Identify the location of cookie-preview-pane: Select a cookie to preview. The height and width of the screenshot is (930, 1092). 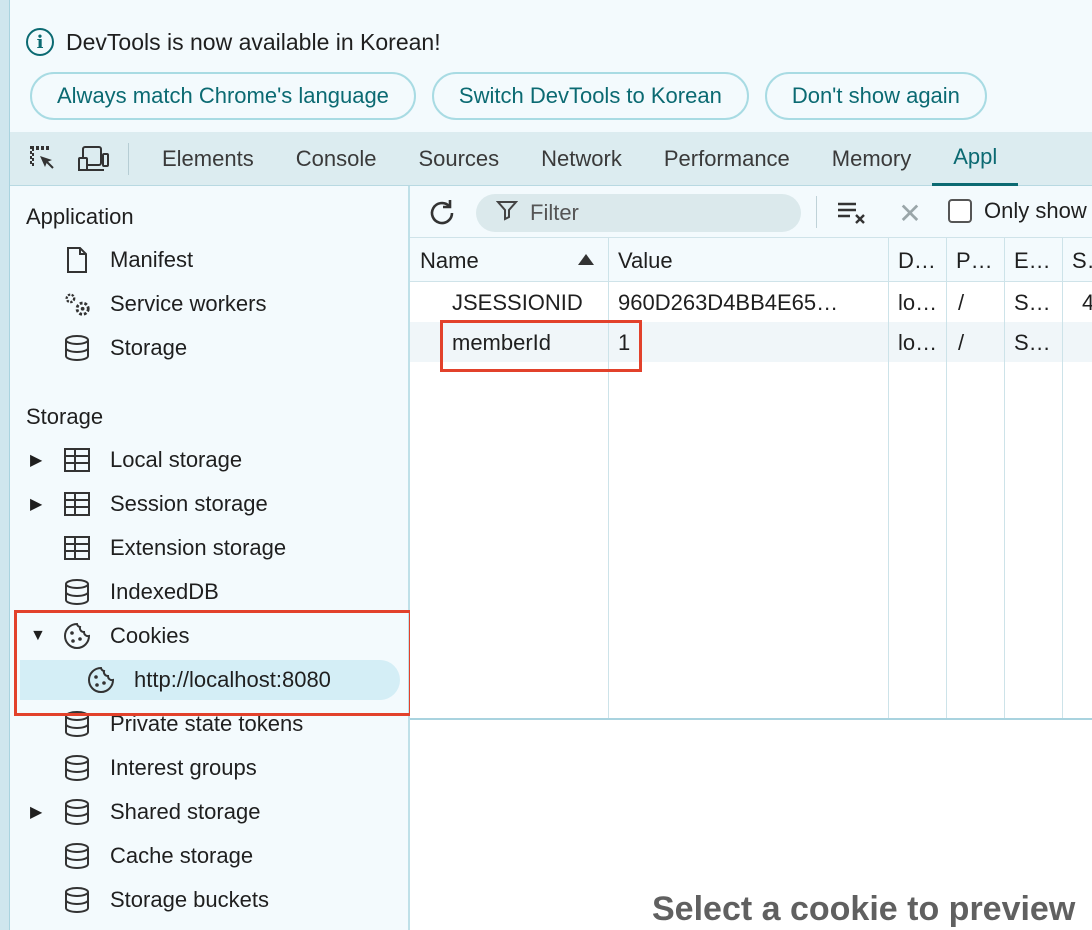
(751, 825).